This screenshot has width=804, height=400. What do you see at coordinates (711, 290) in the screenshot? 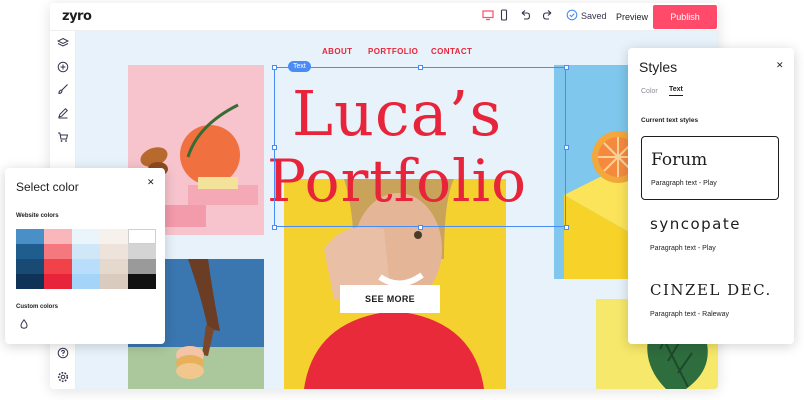
I see `style-font-name: CINZEL DEC.` at bounding box center [711, 290].